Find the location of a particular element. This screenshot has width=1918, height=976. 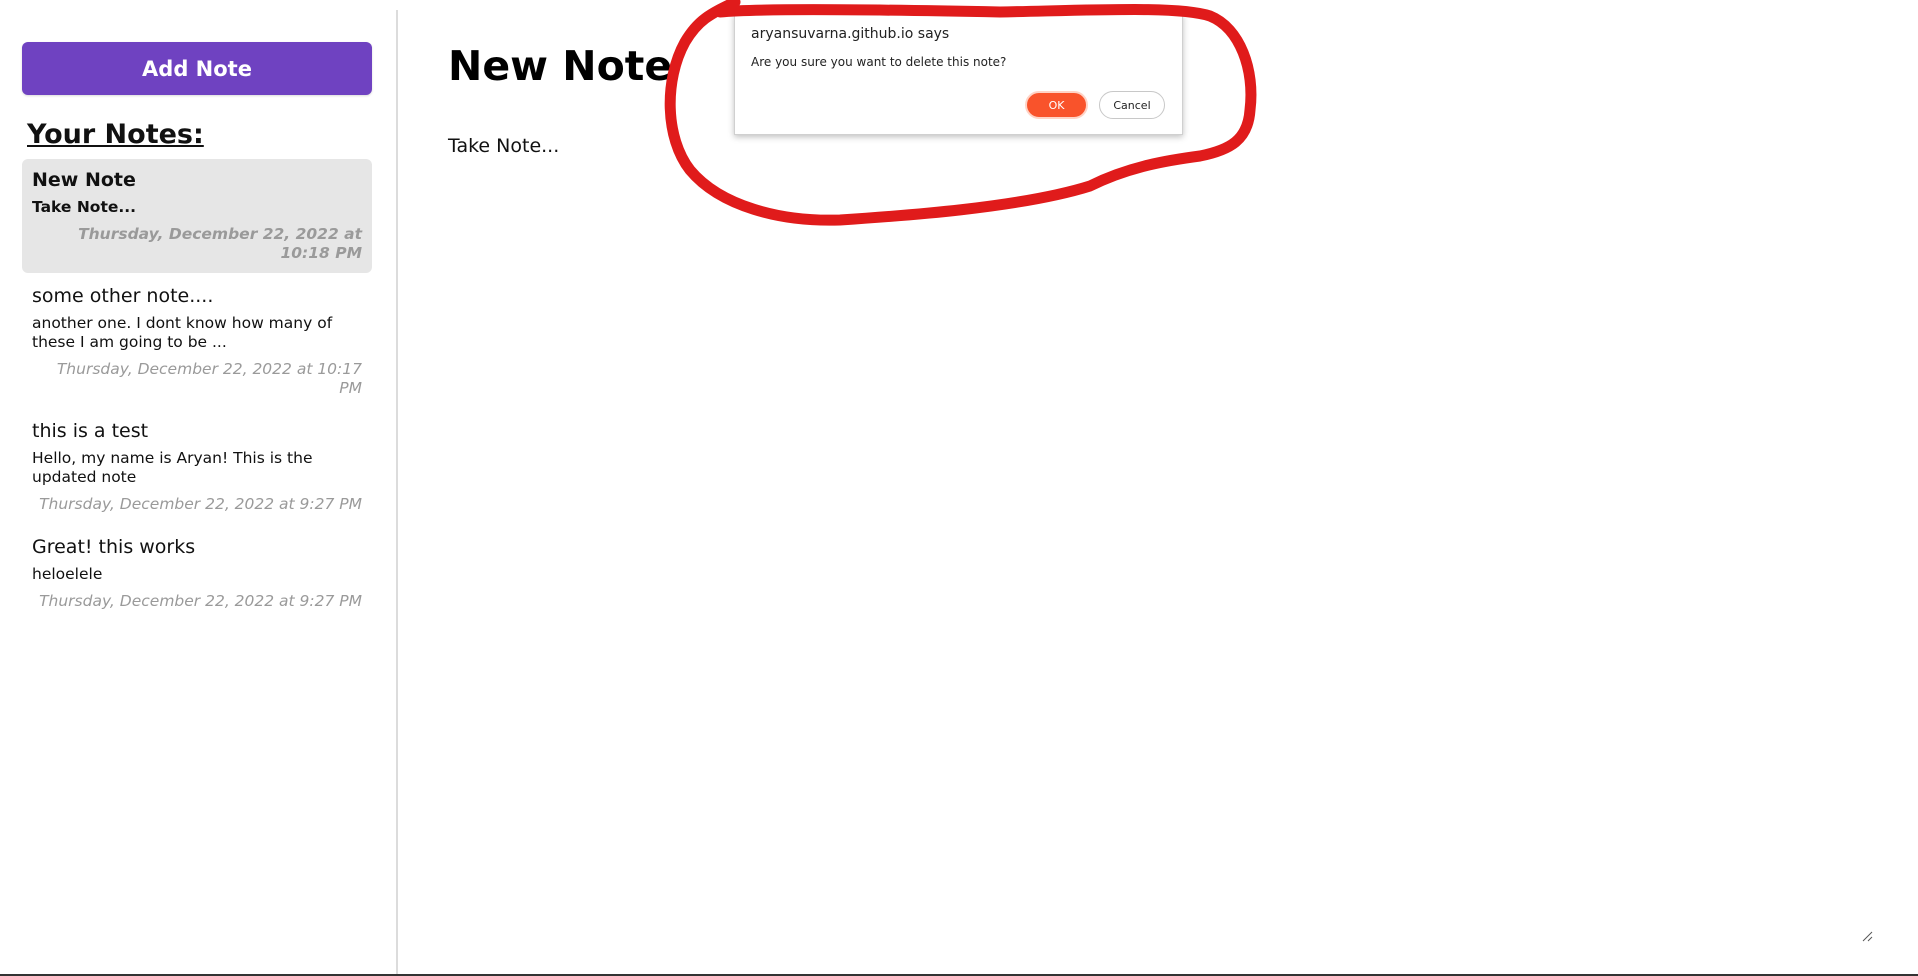

note-title-input: New Note is located at coordinates (560, 66).